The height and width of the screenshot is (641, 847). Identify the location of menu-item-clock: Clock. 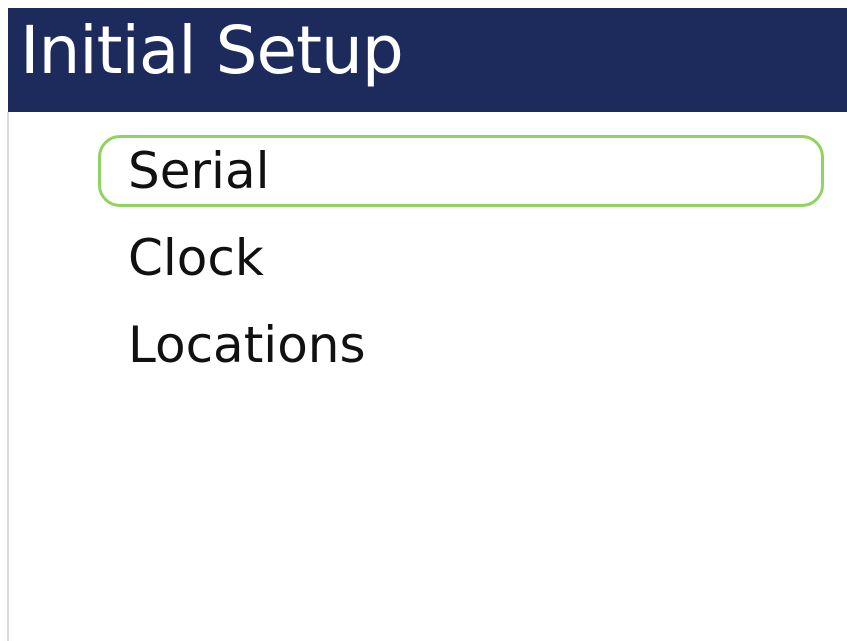
(461, 258).